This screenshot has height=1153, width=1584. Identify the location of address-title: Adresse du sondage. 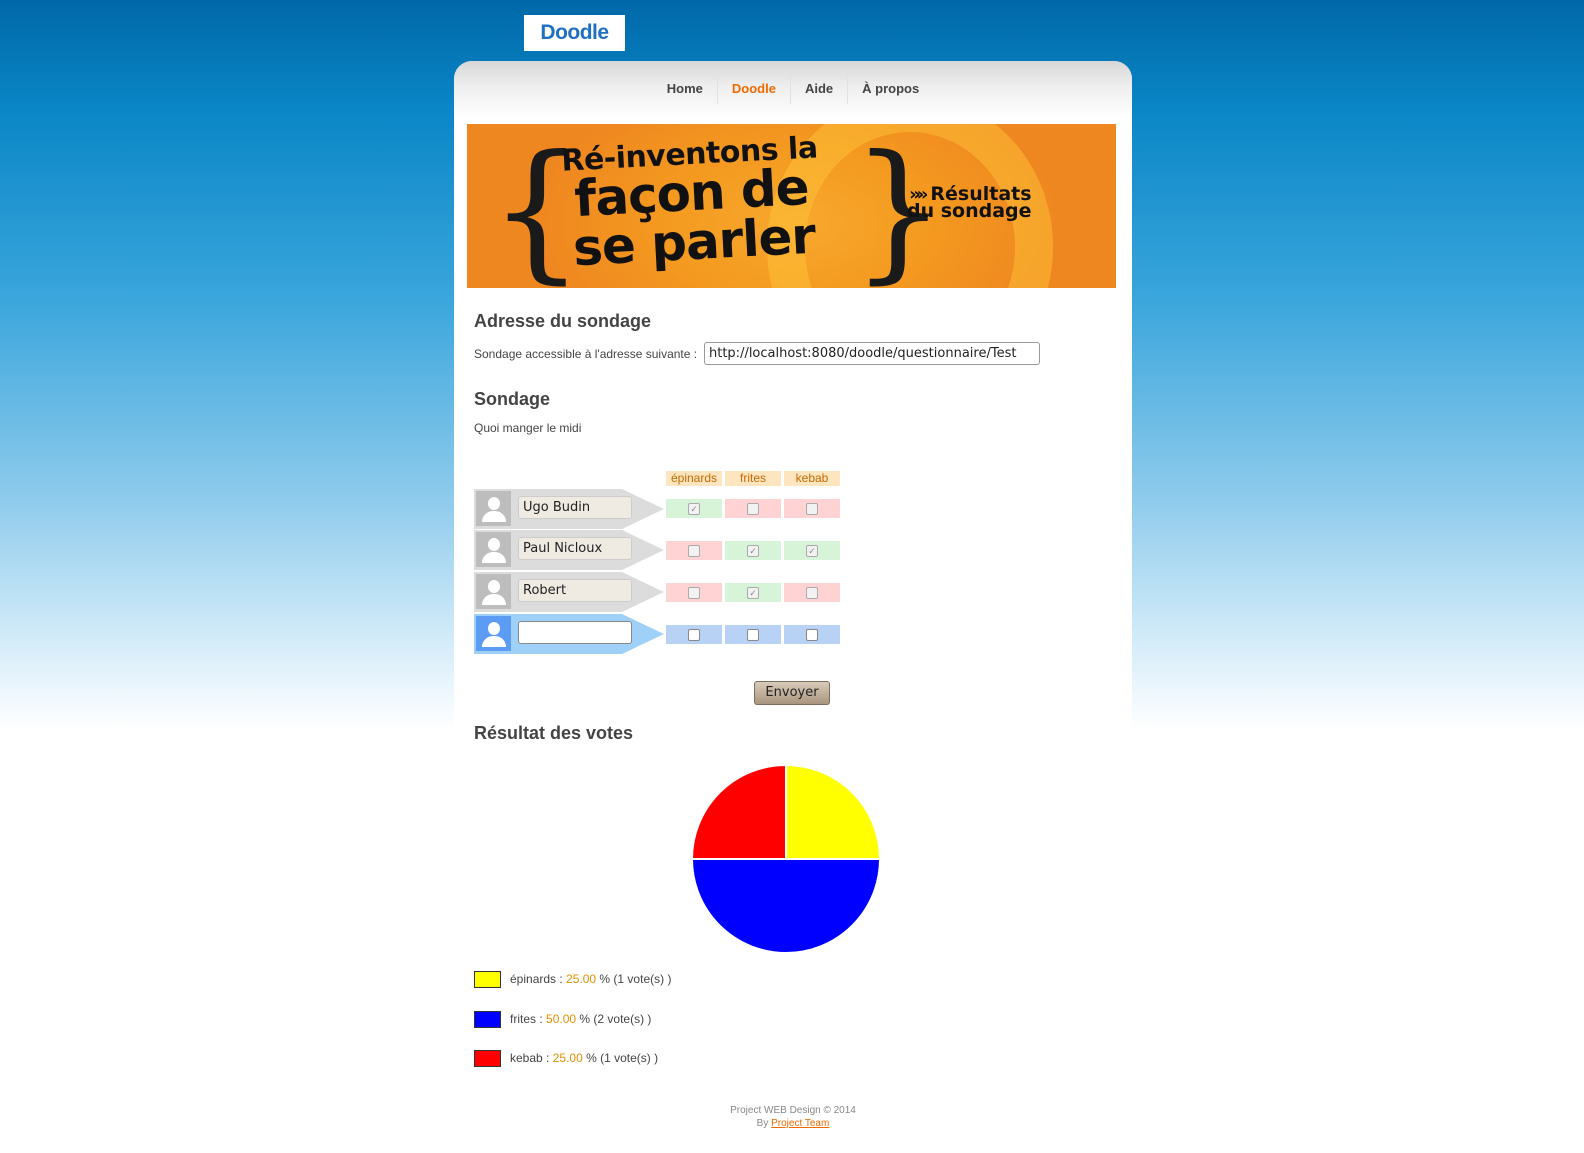
(563, 321).